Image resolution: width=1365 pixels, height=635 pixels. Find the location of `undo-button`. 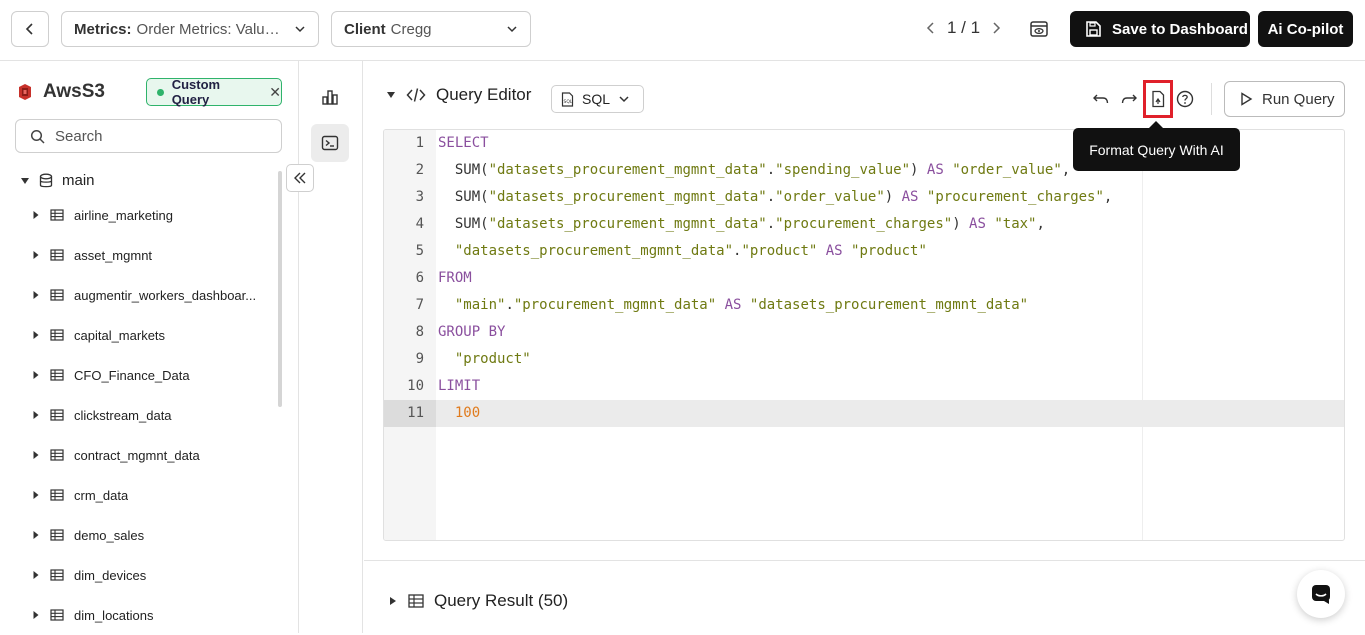

undo-button is located at coordinates (1101, 99).